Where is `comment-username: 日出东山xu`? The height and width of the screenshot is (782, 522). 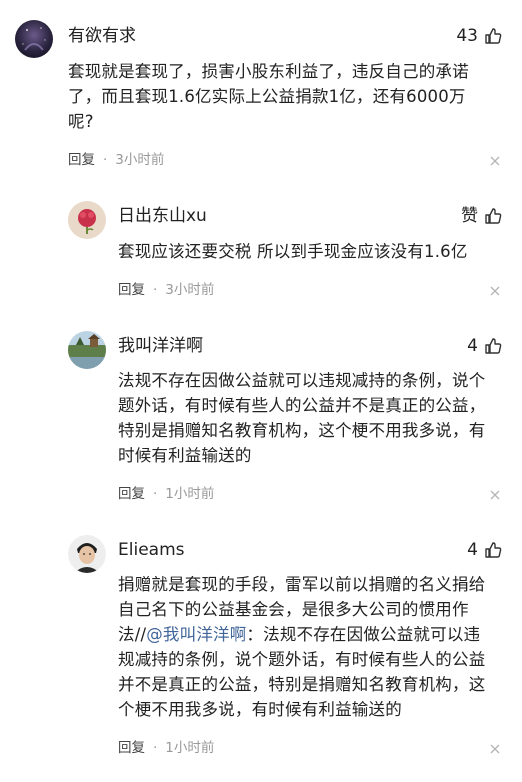 comment-username: 日出东山xu is located at coordinates (162, 216).